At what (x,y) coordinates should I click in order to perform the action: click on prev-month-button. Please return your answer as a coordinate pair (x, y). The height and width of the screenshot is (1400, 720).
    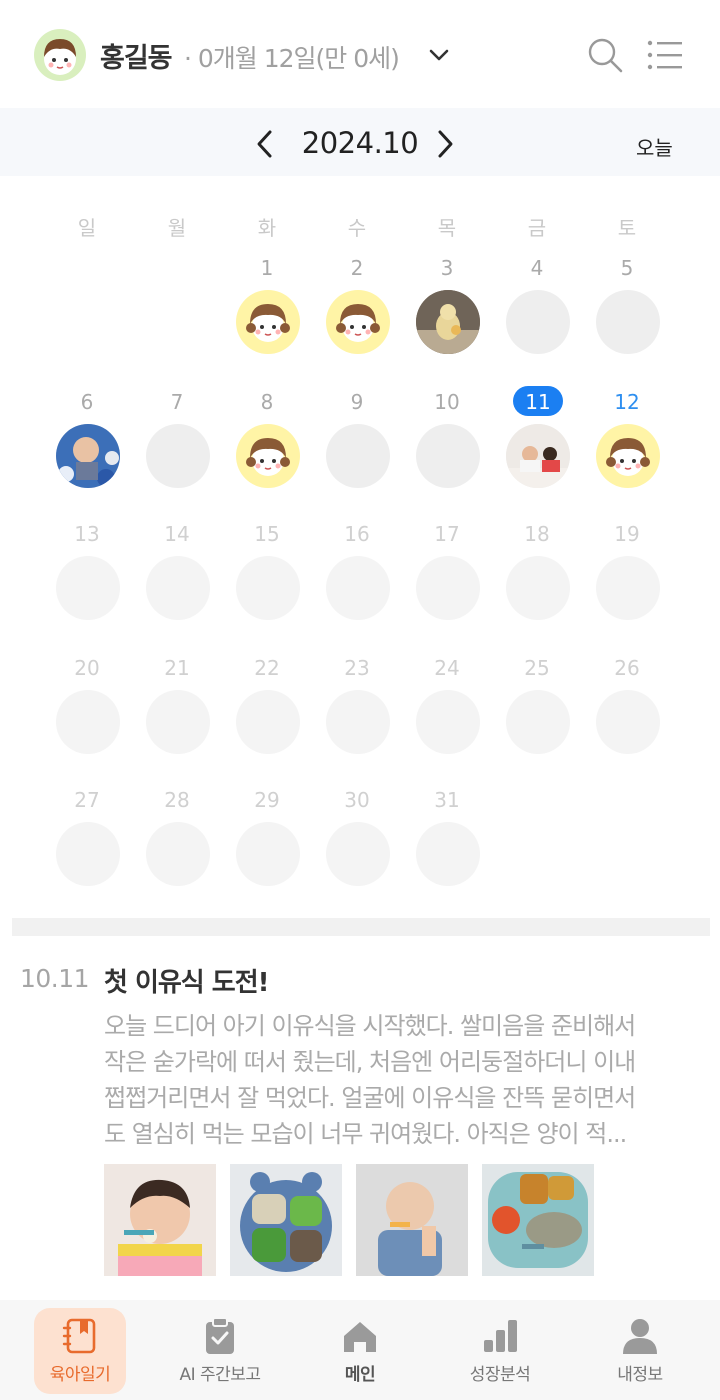
    Looking at the image, I should click on (266, 144).